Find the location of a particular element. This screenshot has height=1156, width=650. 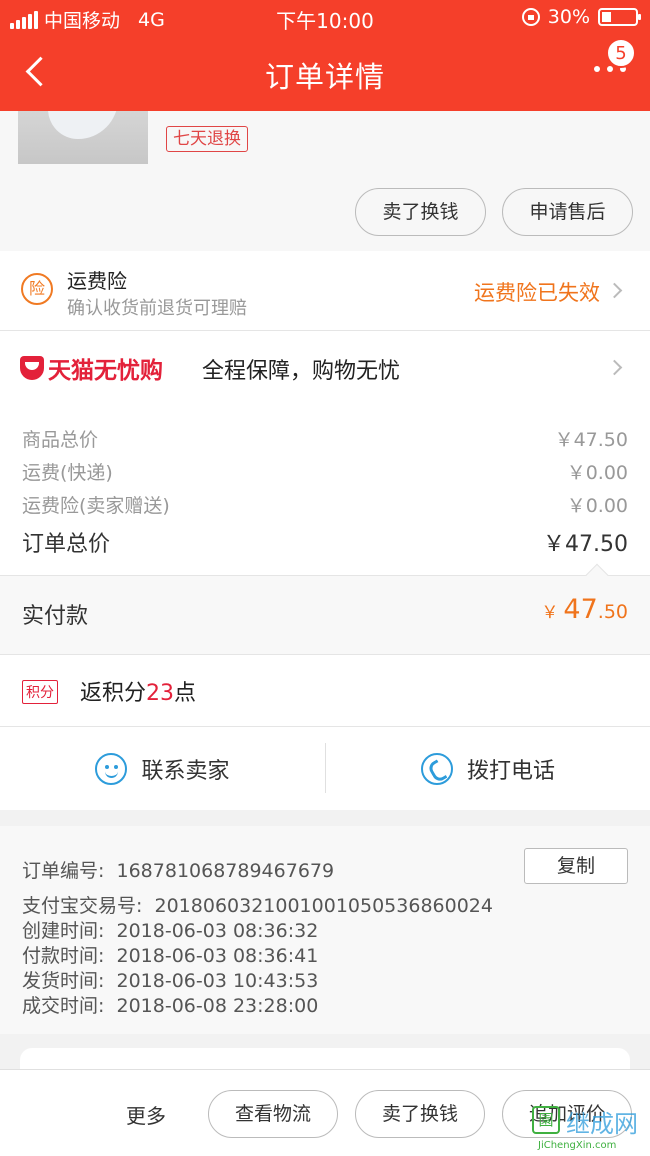

amount-paid-value: ￥ 47.50 is located at coordinates (584, 609).